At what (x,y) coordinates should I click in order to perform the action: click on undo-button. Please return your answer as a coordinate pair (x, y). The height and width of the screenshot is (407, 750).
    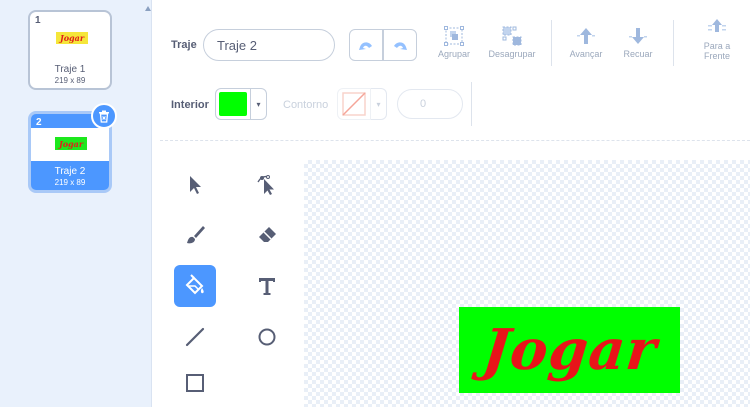
    Looking at the image, I should click on (366, 45).